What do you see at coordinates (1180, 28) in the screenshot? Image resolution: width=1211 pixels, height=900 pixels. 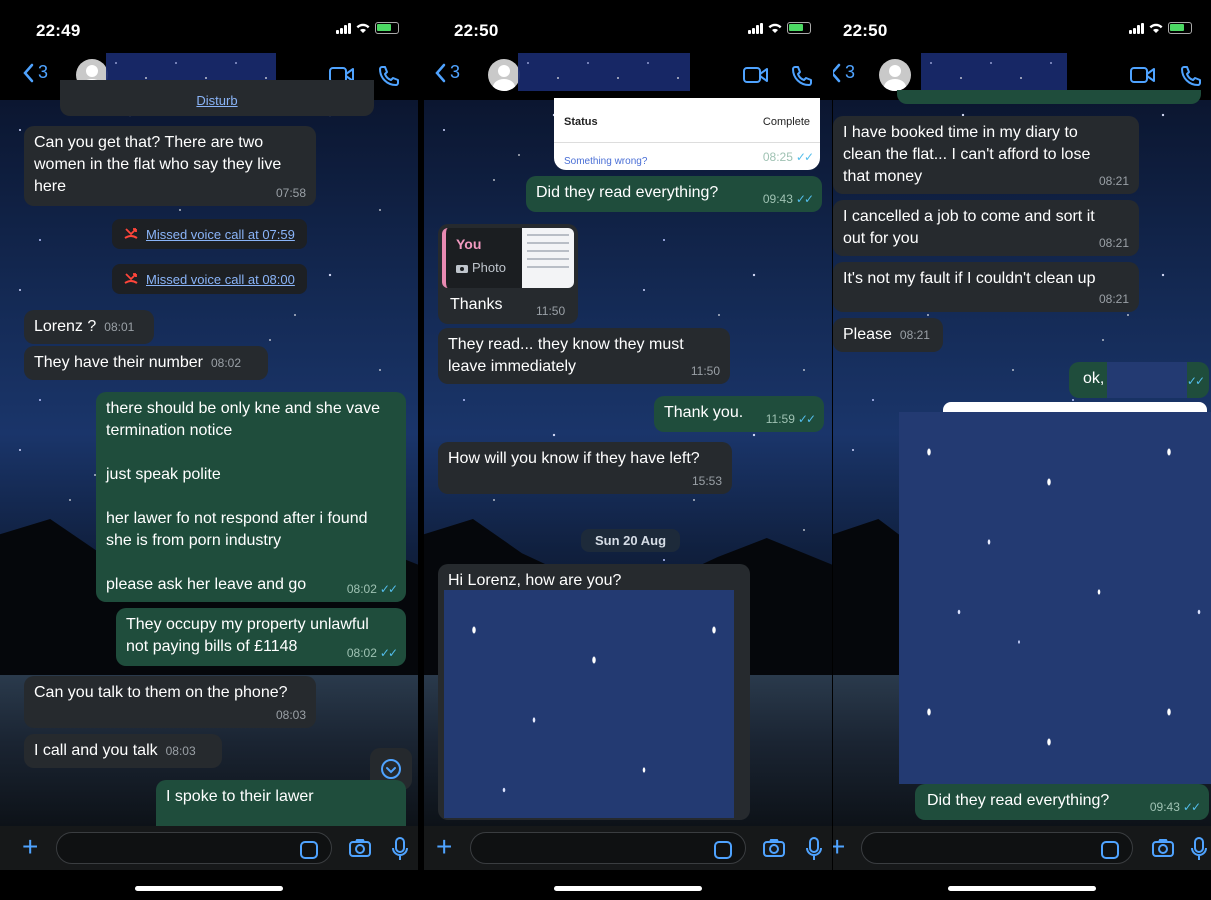 I see `battery-icon` at bounding box center [1180, 28].